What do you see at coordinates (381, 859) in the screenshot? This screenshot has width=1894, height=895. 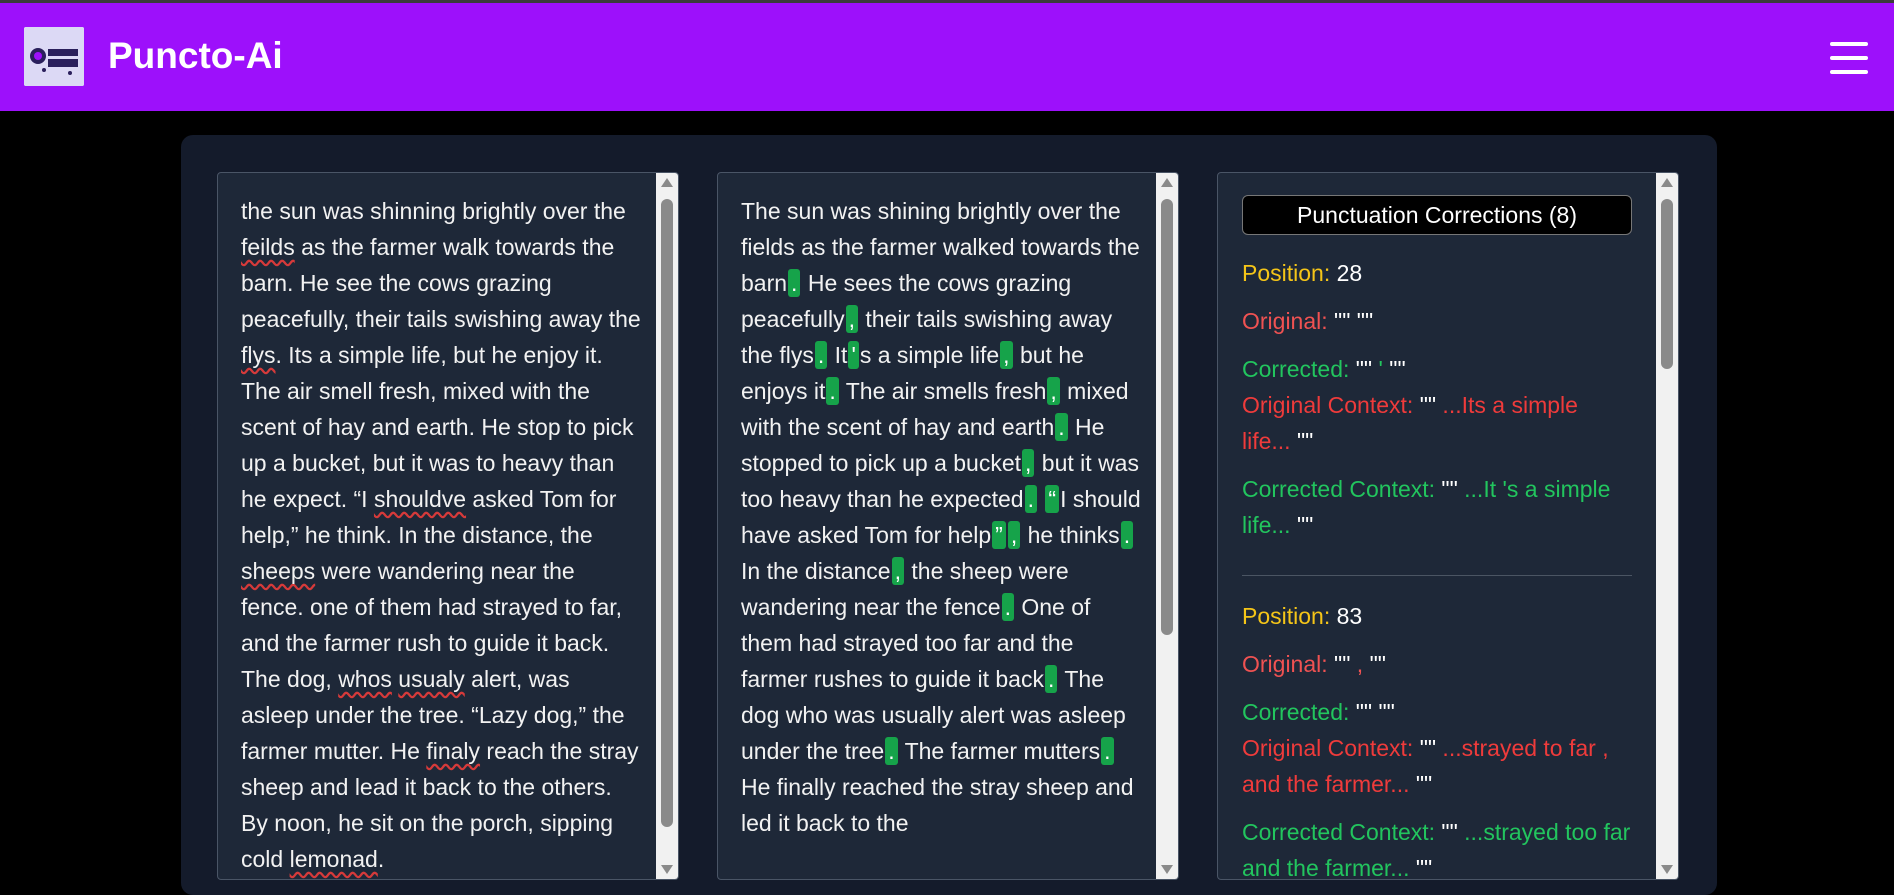 I see `text-segment: .` at bounding box center [381, 859].